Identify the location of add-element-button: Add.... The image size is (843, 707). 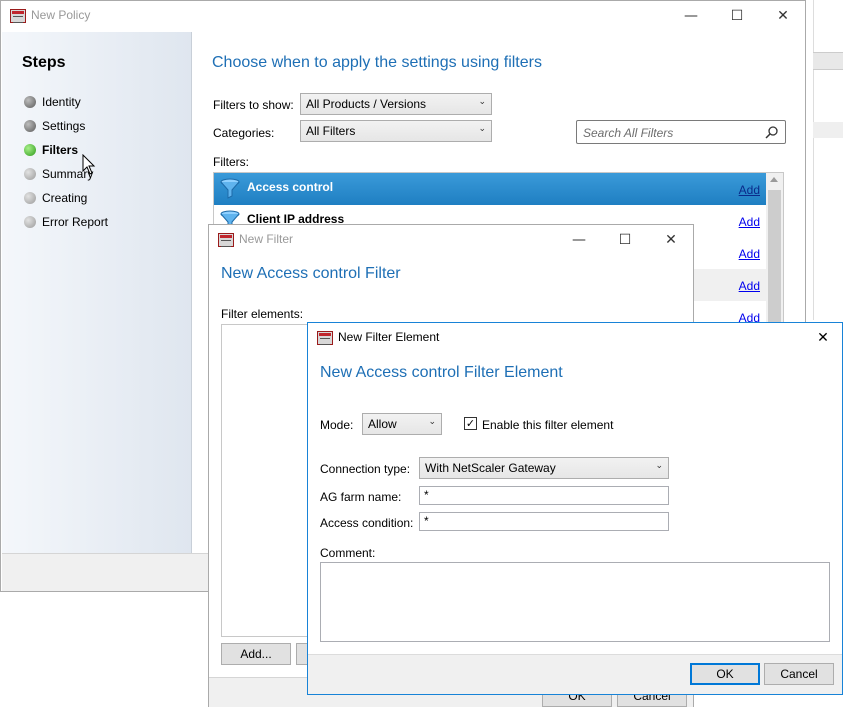
(256, 654).